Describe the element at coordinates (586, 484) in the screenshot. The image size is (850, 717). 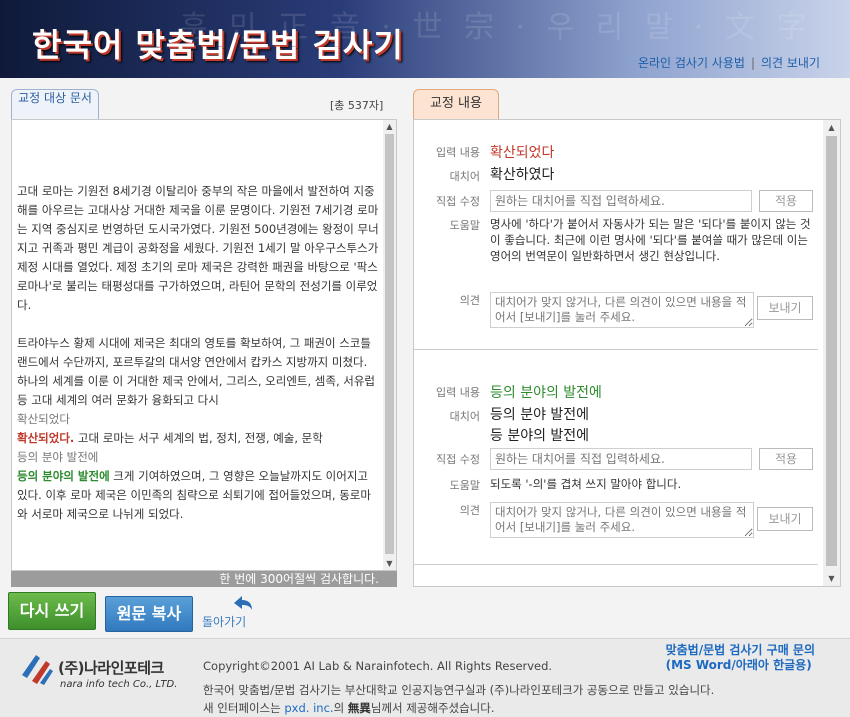
I see `help-text: 되도록 '-의'를 겹쳐 쓰지 말아야 합니다.` at that location.